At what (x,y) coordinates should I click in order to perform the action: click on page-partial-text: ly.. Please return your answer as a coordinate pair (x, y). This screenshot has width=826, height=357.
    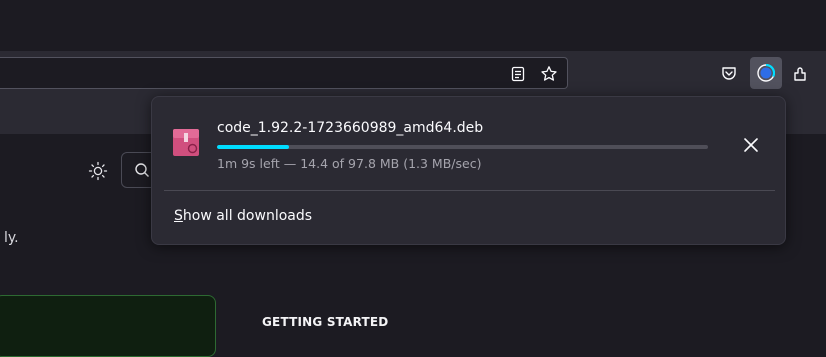
    Looking at the image, I should click on (11, 238).